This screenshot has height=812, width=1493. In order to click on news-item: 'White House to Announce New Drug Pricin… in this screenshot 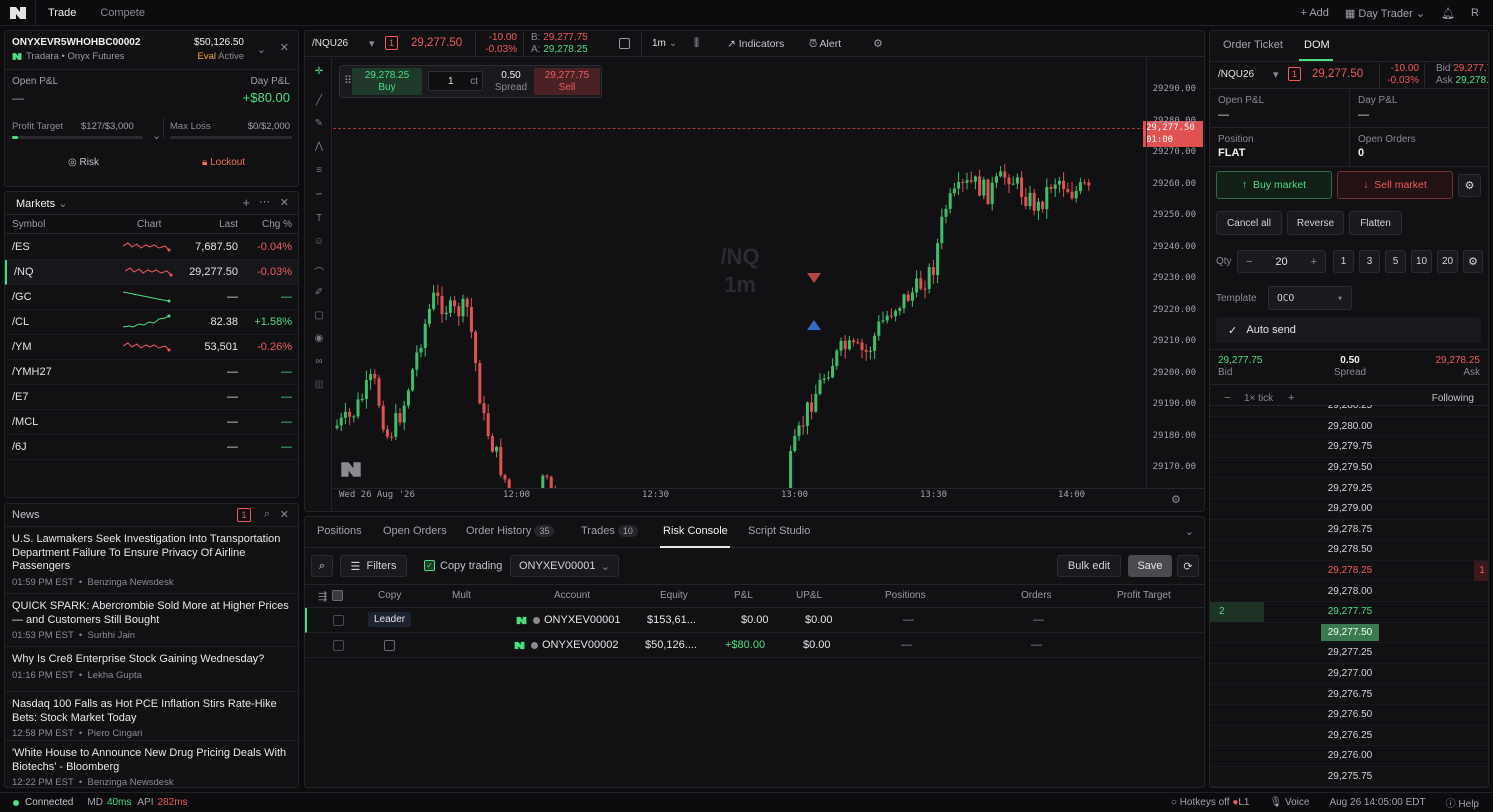, I will do `click(151, 764)`.